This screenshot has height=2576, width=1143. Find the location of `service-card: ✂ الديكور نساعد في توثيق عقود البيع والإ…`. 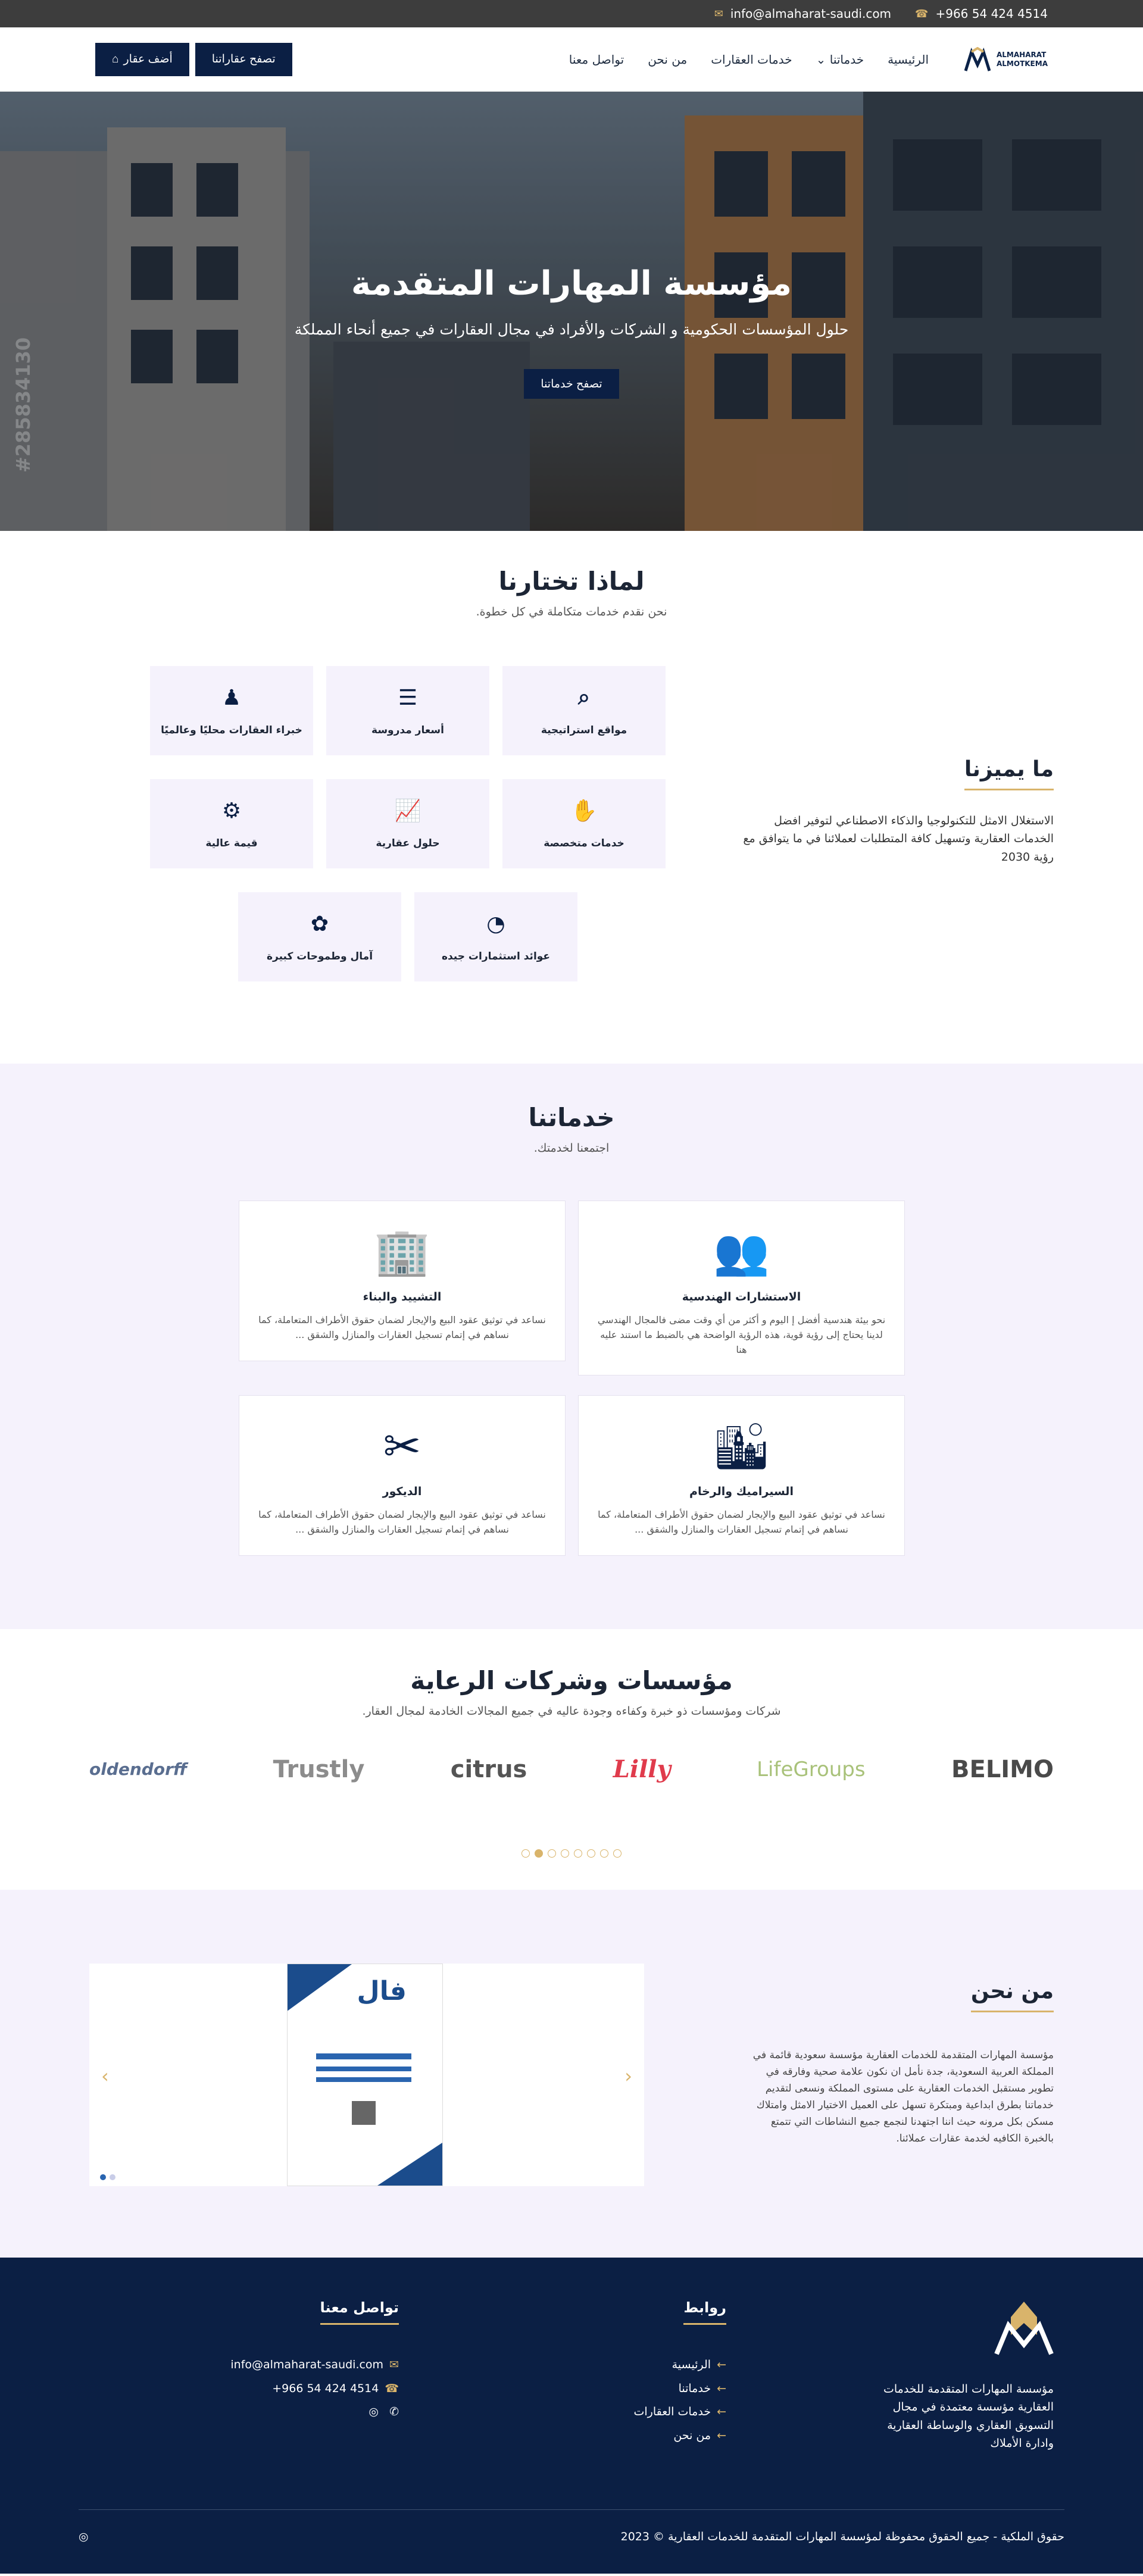

service-card: ✂ الديكور نساعد في توثيق عقود البيع والإ… is located at coordinates (402, 1475).